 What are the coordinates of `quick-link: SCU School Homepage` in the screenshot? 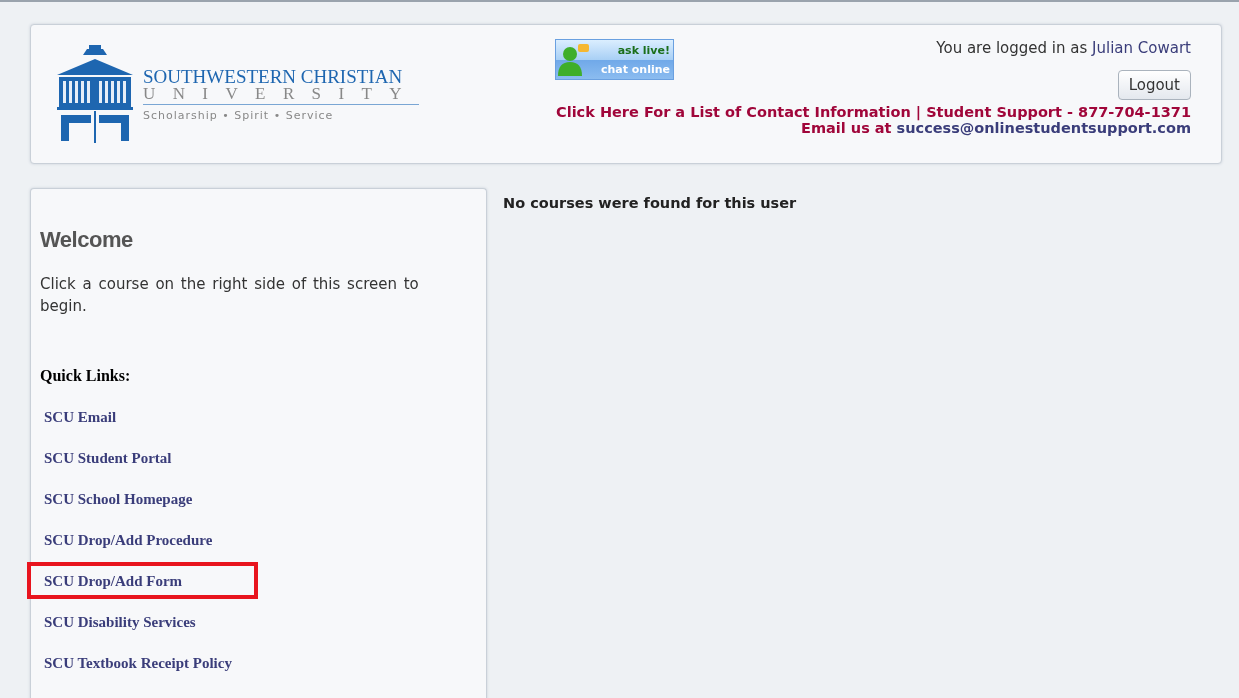 It's located at (118, 499).